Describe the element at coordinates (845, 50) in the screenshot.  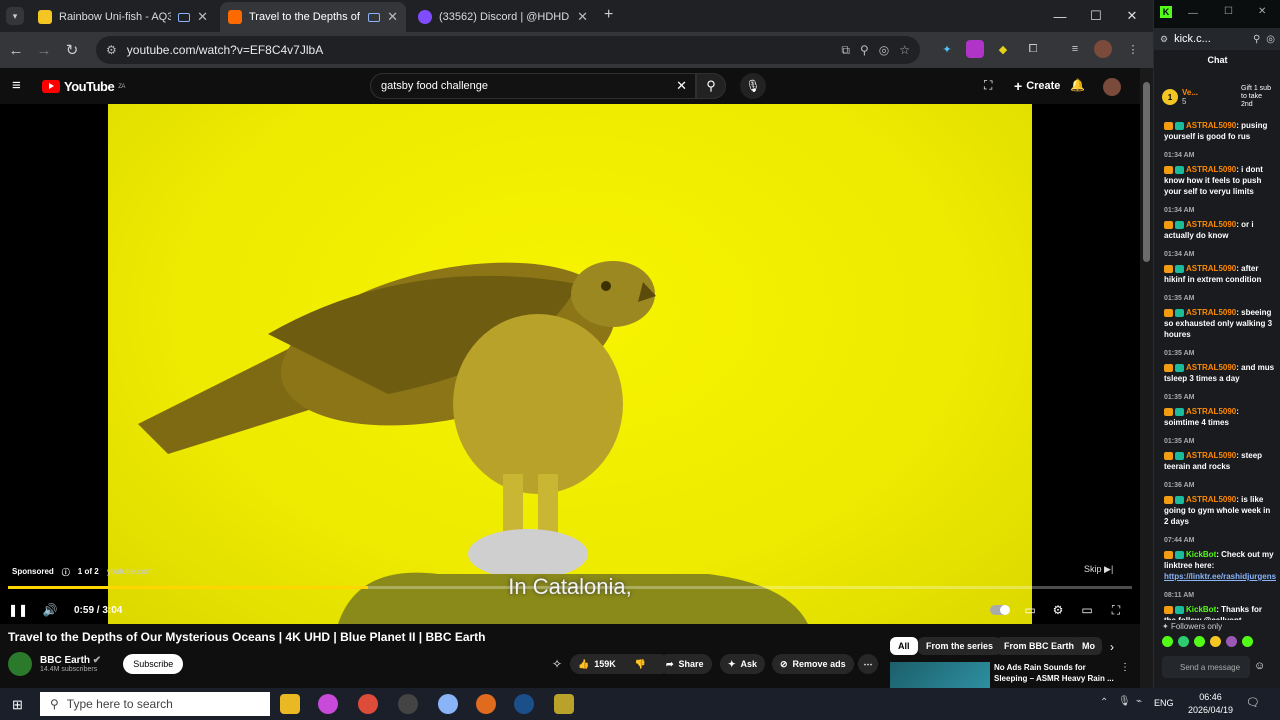
I see `install-app-icon: ⧉` at that location.